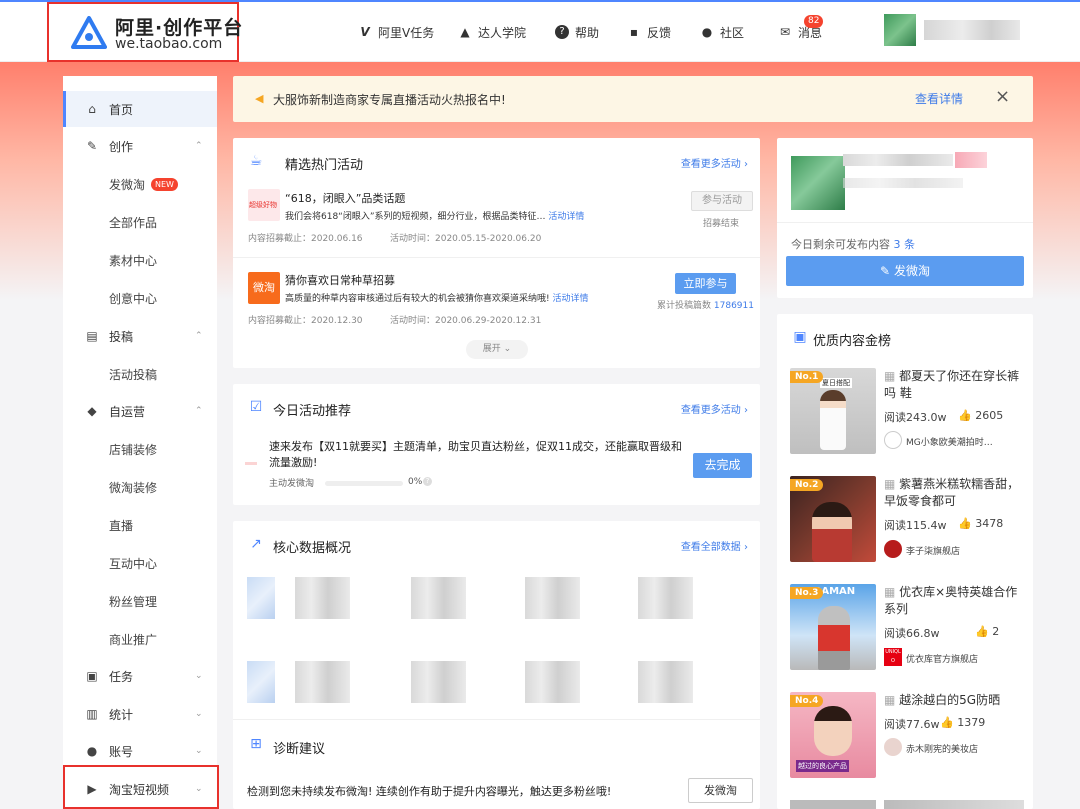 Image resolution: width=1080 pixels, height=809 pixels. I want to click on notice-detail-link: 查看详情, so click(939, 98).